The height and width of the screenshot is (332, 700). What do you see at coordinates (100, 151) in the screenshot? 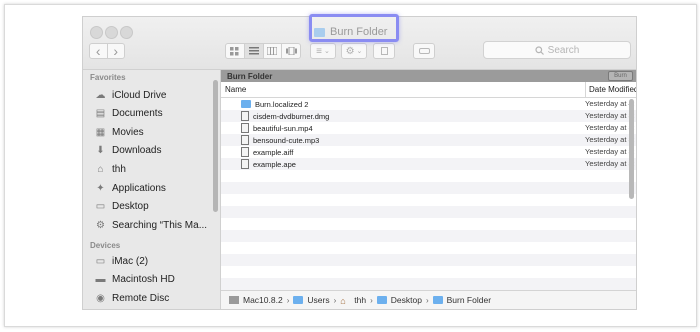
I see `downloads-icon: ⬇` at bounding box center [100, 151].